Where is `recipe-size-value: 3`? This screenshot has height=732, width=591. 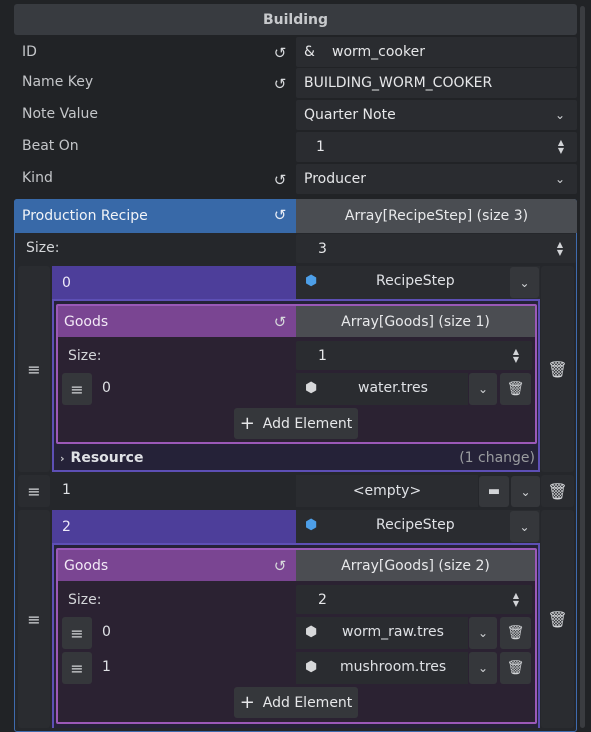 recipe-size-value: 3 is located at coordinates (322, 248).